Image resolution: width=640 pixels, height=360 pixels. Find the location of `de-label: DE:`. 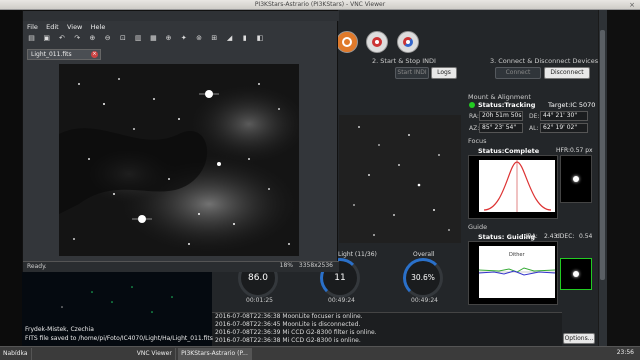

de-label: DE: is located at coordinates (534, 116).